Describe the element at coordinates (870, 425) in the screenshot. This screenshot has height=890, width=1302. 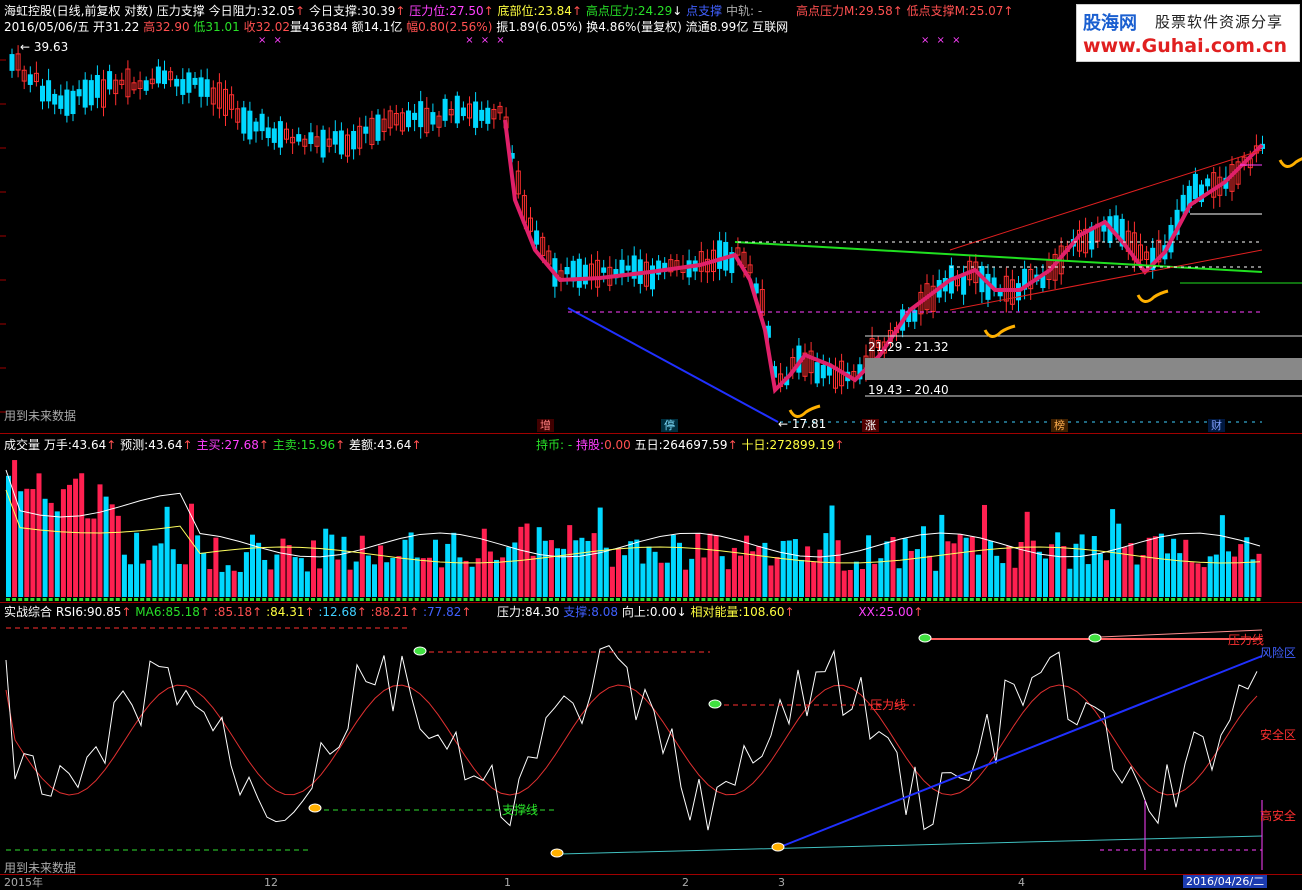
I see `event-badge-zhang: 涨` at that location.